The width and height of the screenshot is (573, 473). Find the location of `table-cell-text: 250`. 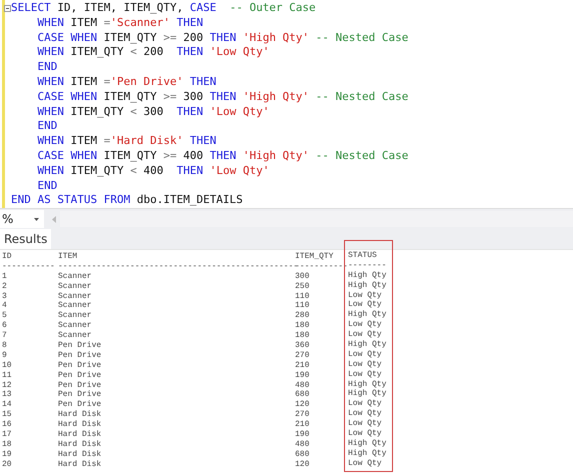

table-cell-text: 250 is located at coordinates (302, 287).